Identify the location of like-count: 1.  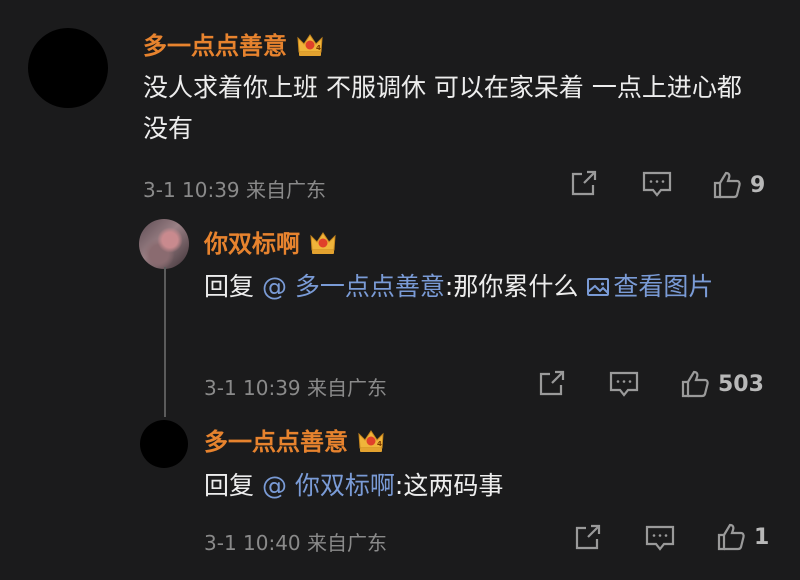
(762, 537).